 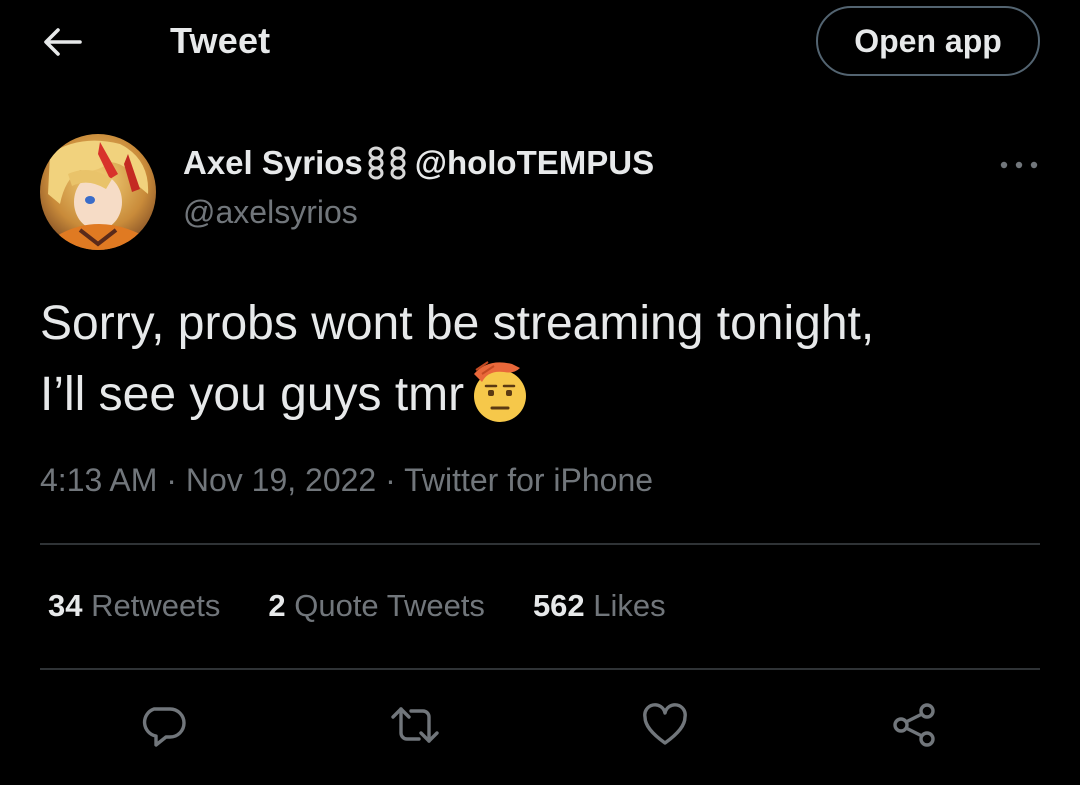 I want to click on avatar-image, so click(x=98, y=192).